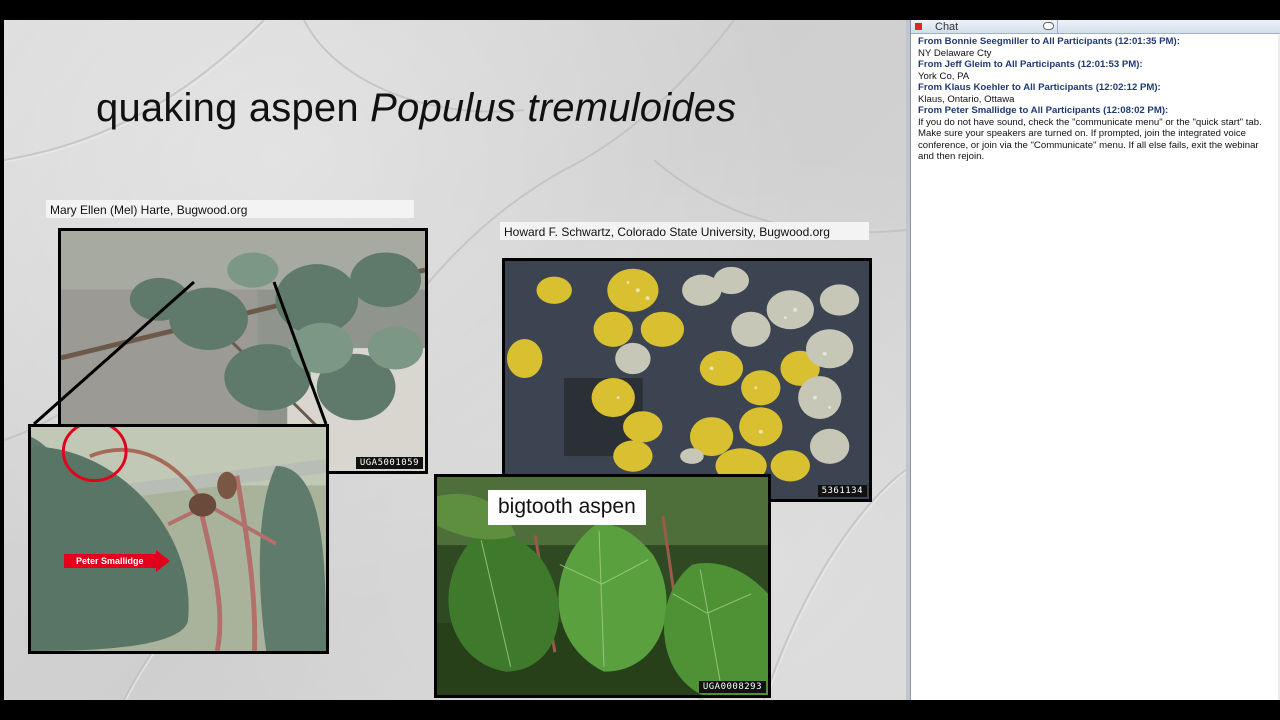 This screenshot has height=720, width=1280. What do you see at coordinates (1095, 27) in the screenshot?
I see `chat-header: Chat` at bounding box center [1095, 27].